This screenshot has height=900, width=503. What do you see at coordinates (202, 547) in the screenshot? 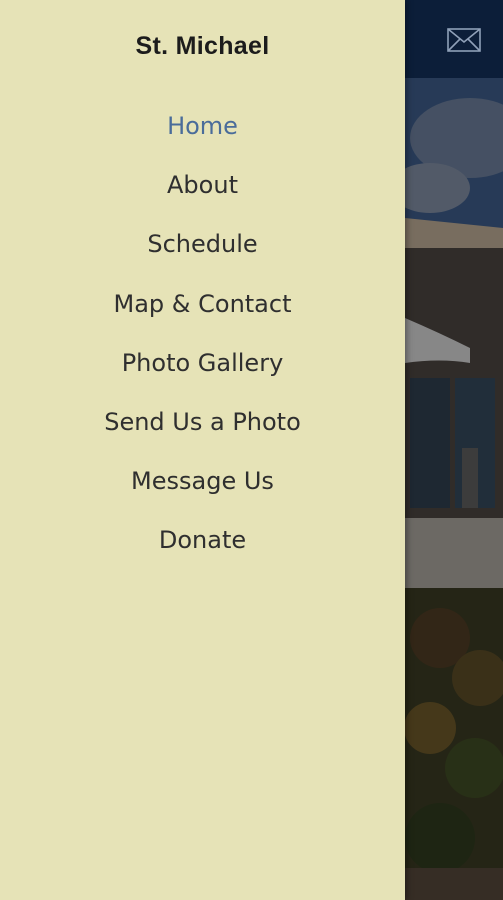
I see `nav-item-donate: Donate` at bounding box center [202, 547].